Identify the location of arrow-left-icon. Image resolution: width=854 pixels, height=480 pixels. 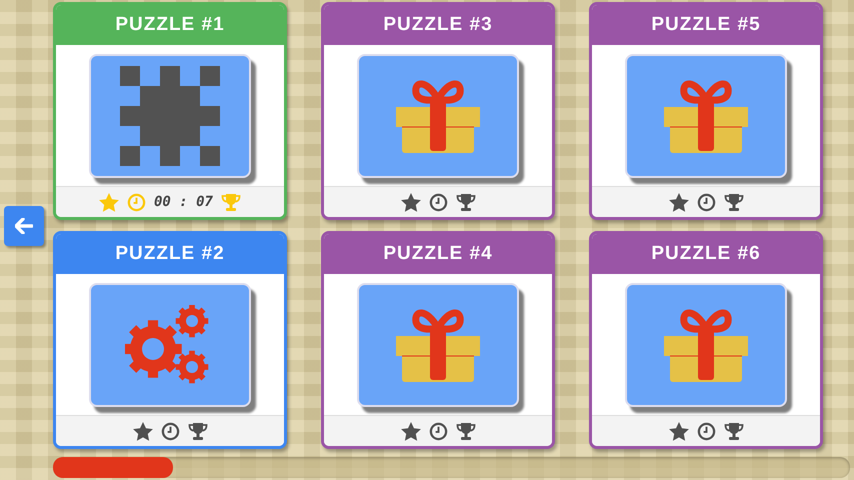
(24, 226).